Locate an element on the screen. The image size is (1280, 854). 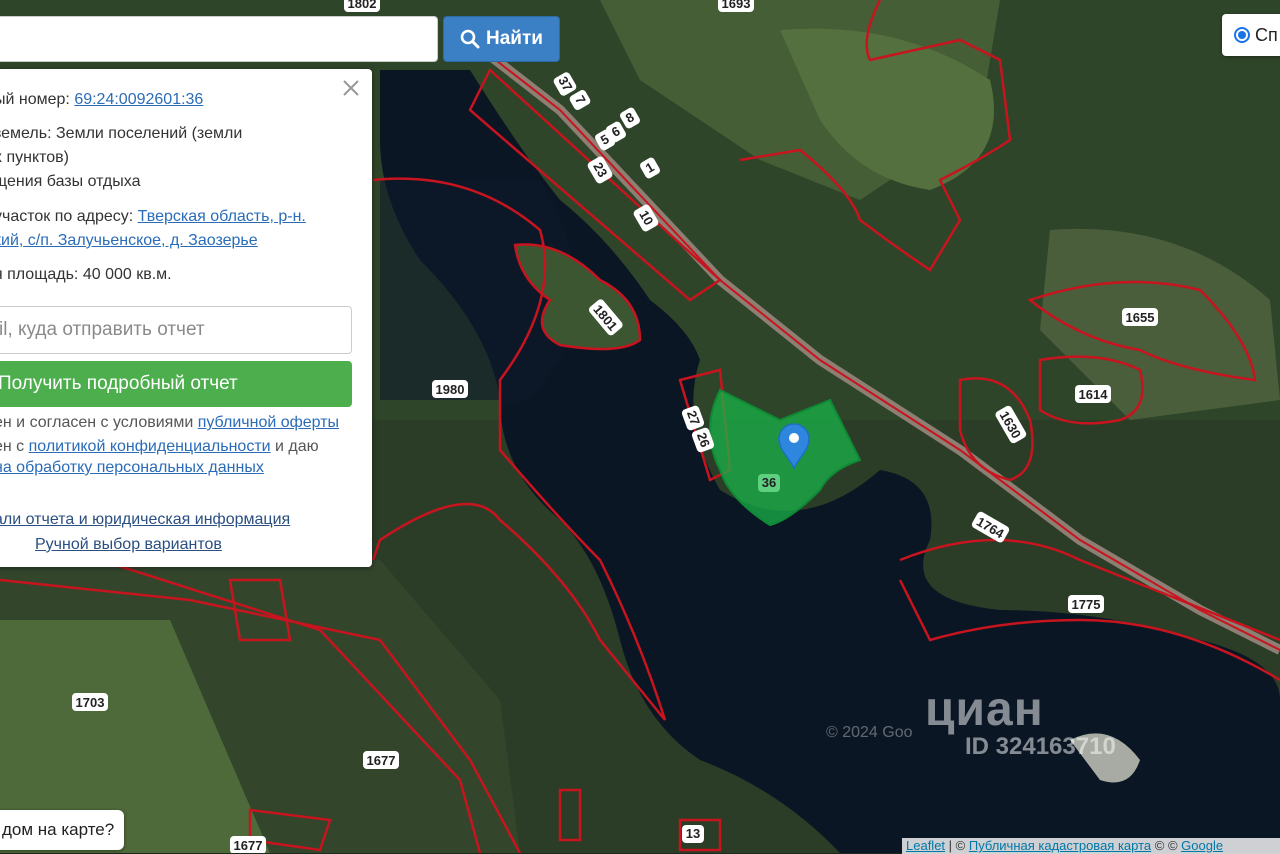
parcel-label: 1703 is located at coordinates (90, 702).